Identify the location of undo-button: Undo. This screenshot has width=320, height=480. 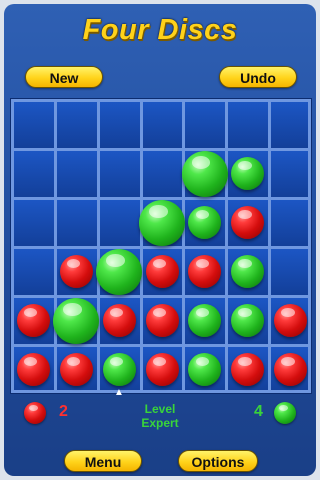
(258, 77).